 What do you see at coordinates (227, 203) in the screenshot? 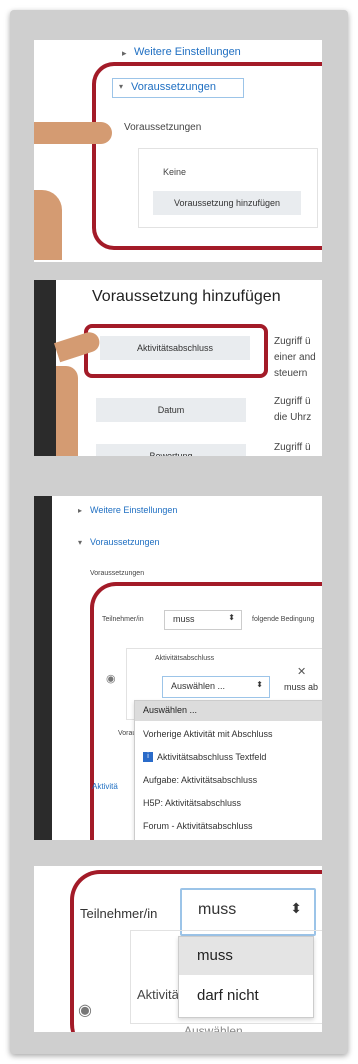
I see `add-condition-button: Voraussetzung hinzufügen` at bounding box center [227, 203].